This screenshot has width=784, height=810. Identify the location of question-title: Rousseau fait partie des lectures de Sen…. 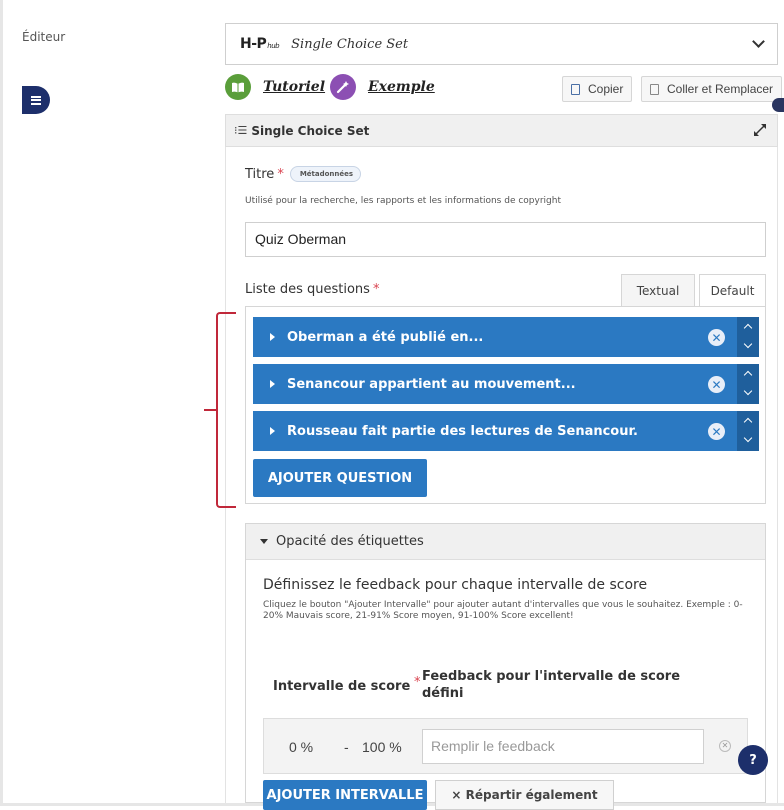
(462, 431).